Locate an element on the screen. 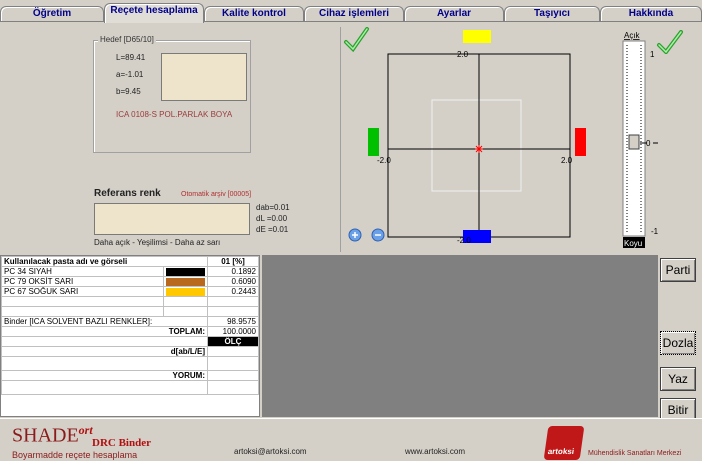 The width and height of the screenshot is (702, 461). pigment-name: PC 34 SIYAH is located at coordinates (82, 271).